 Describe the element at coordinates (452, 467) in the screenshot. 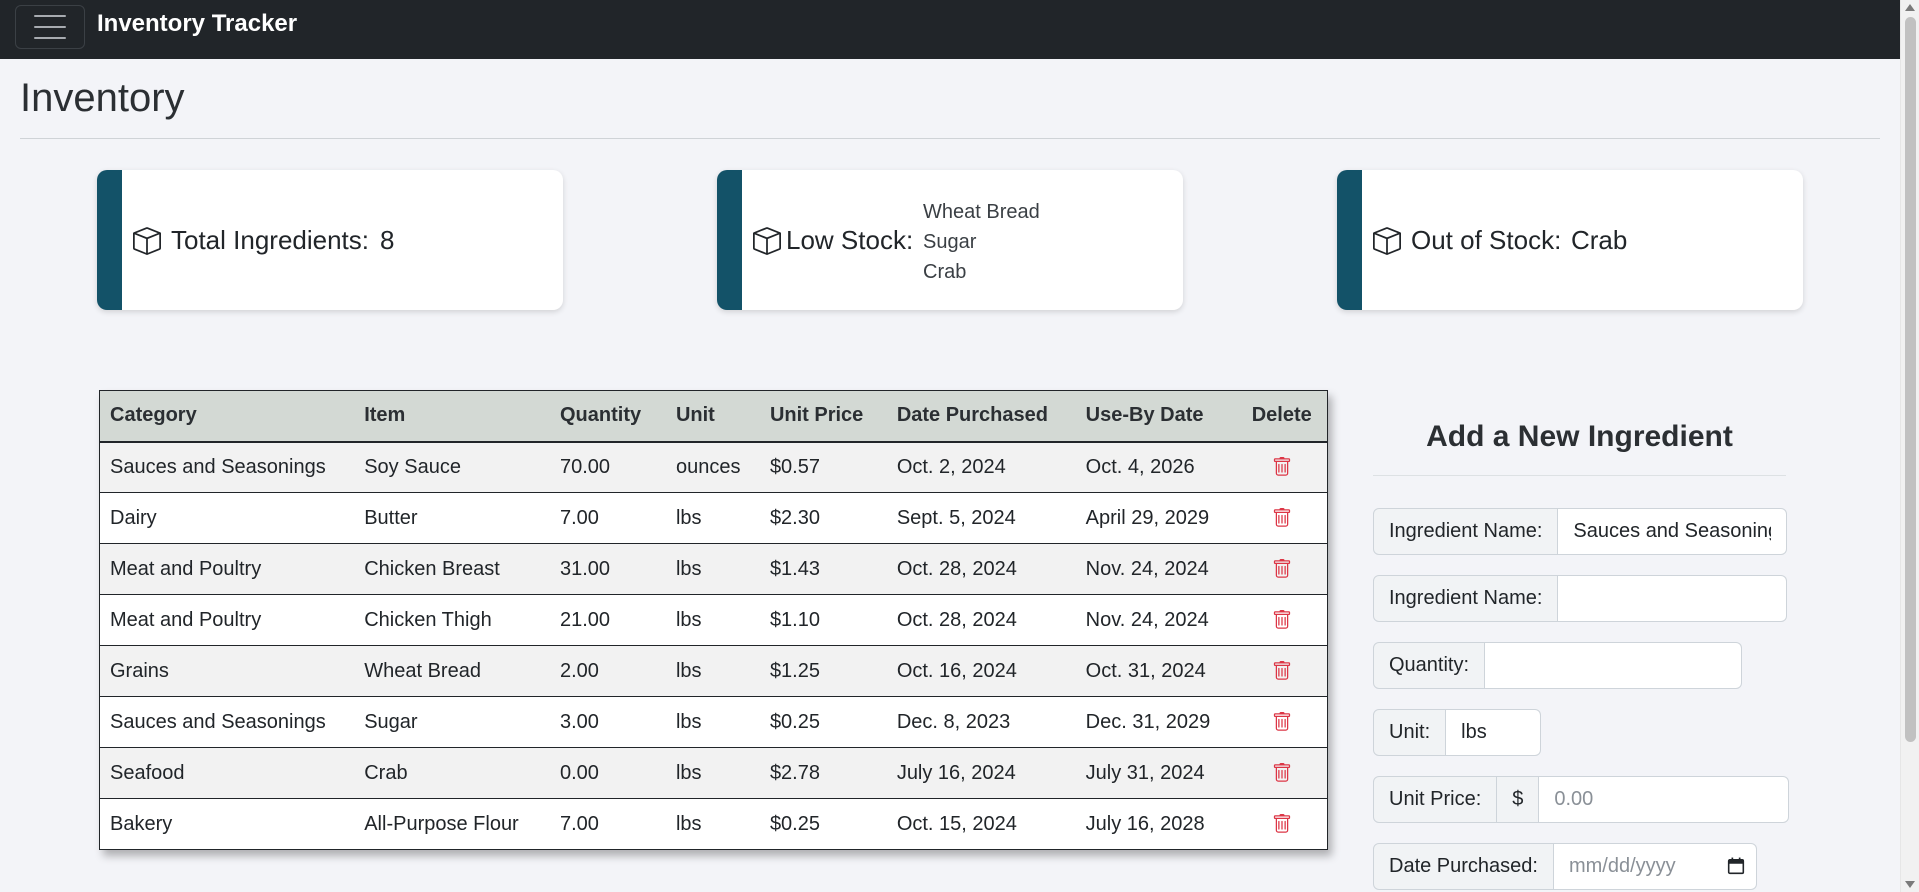

I see `cell-item: Soy Sauce` at that location.